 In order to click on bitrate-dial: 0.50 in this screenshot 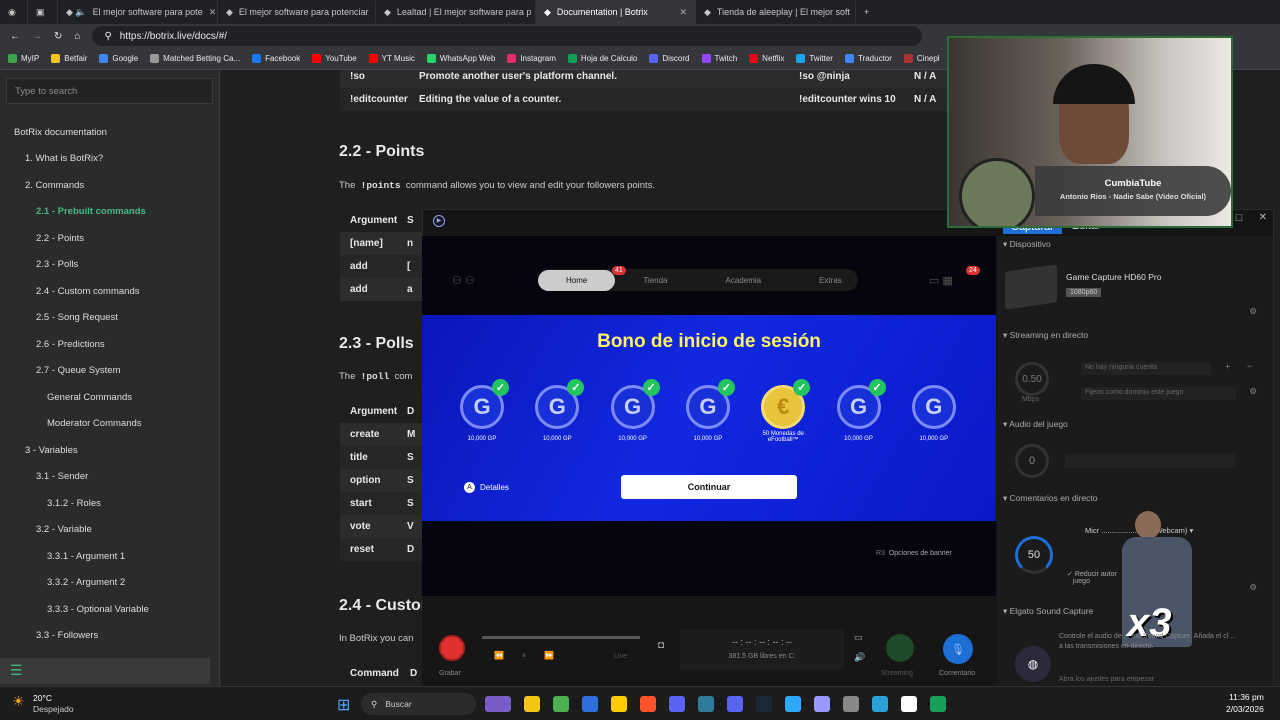, I will do `click(1032, 379)`.